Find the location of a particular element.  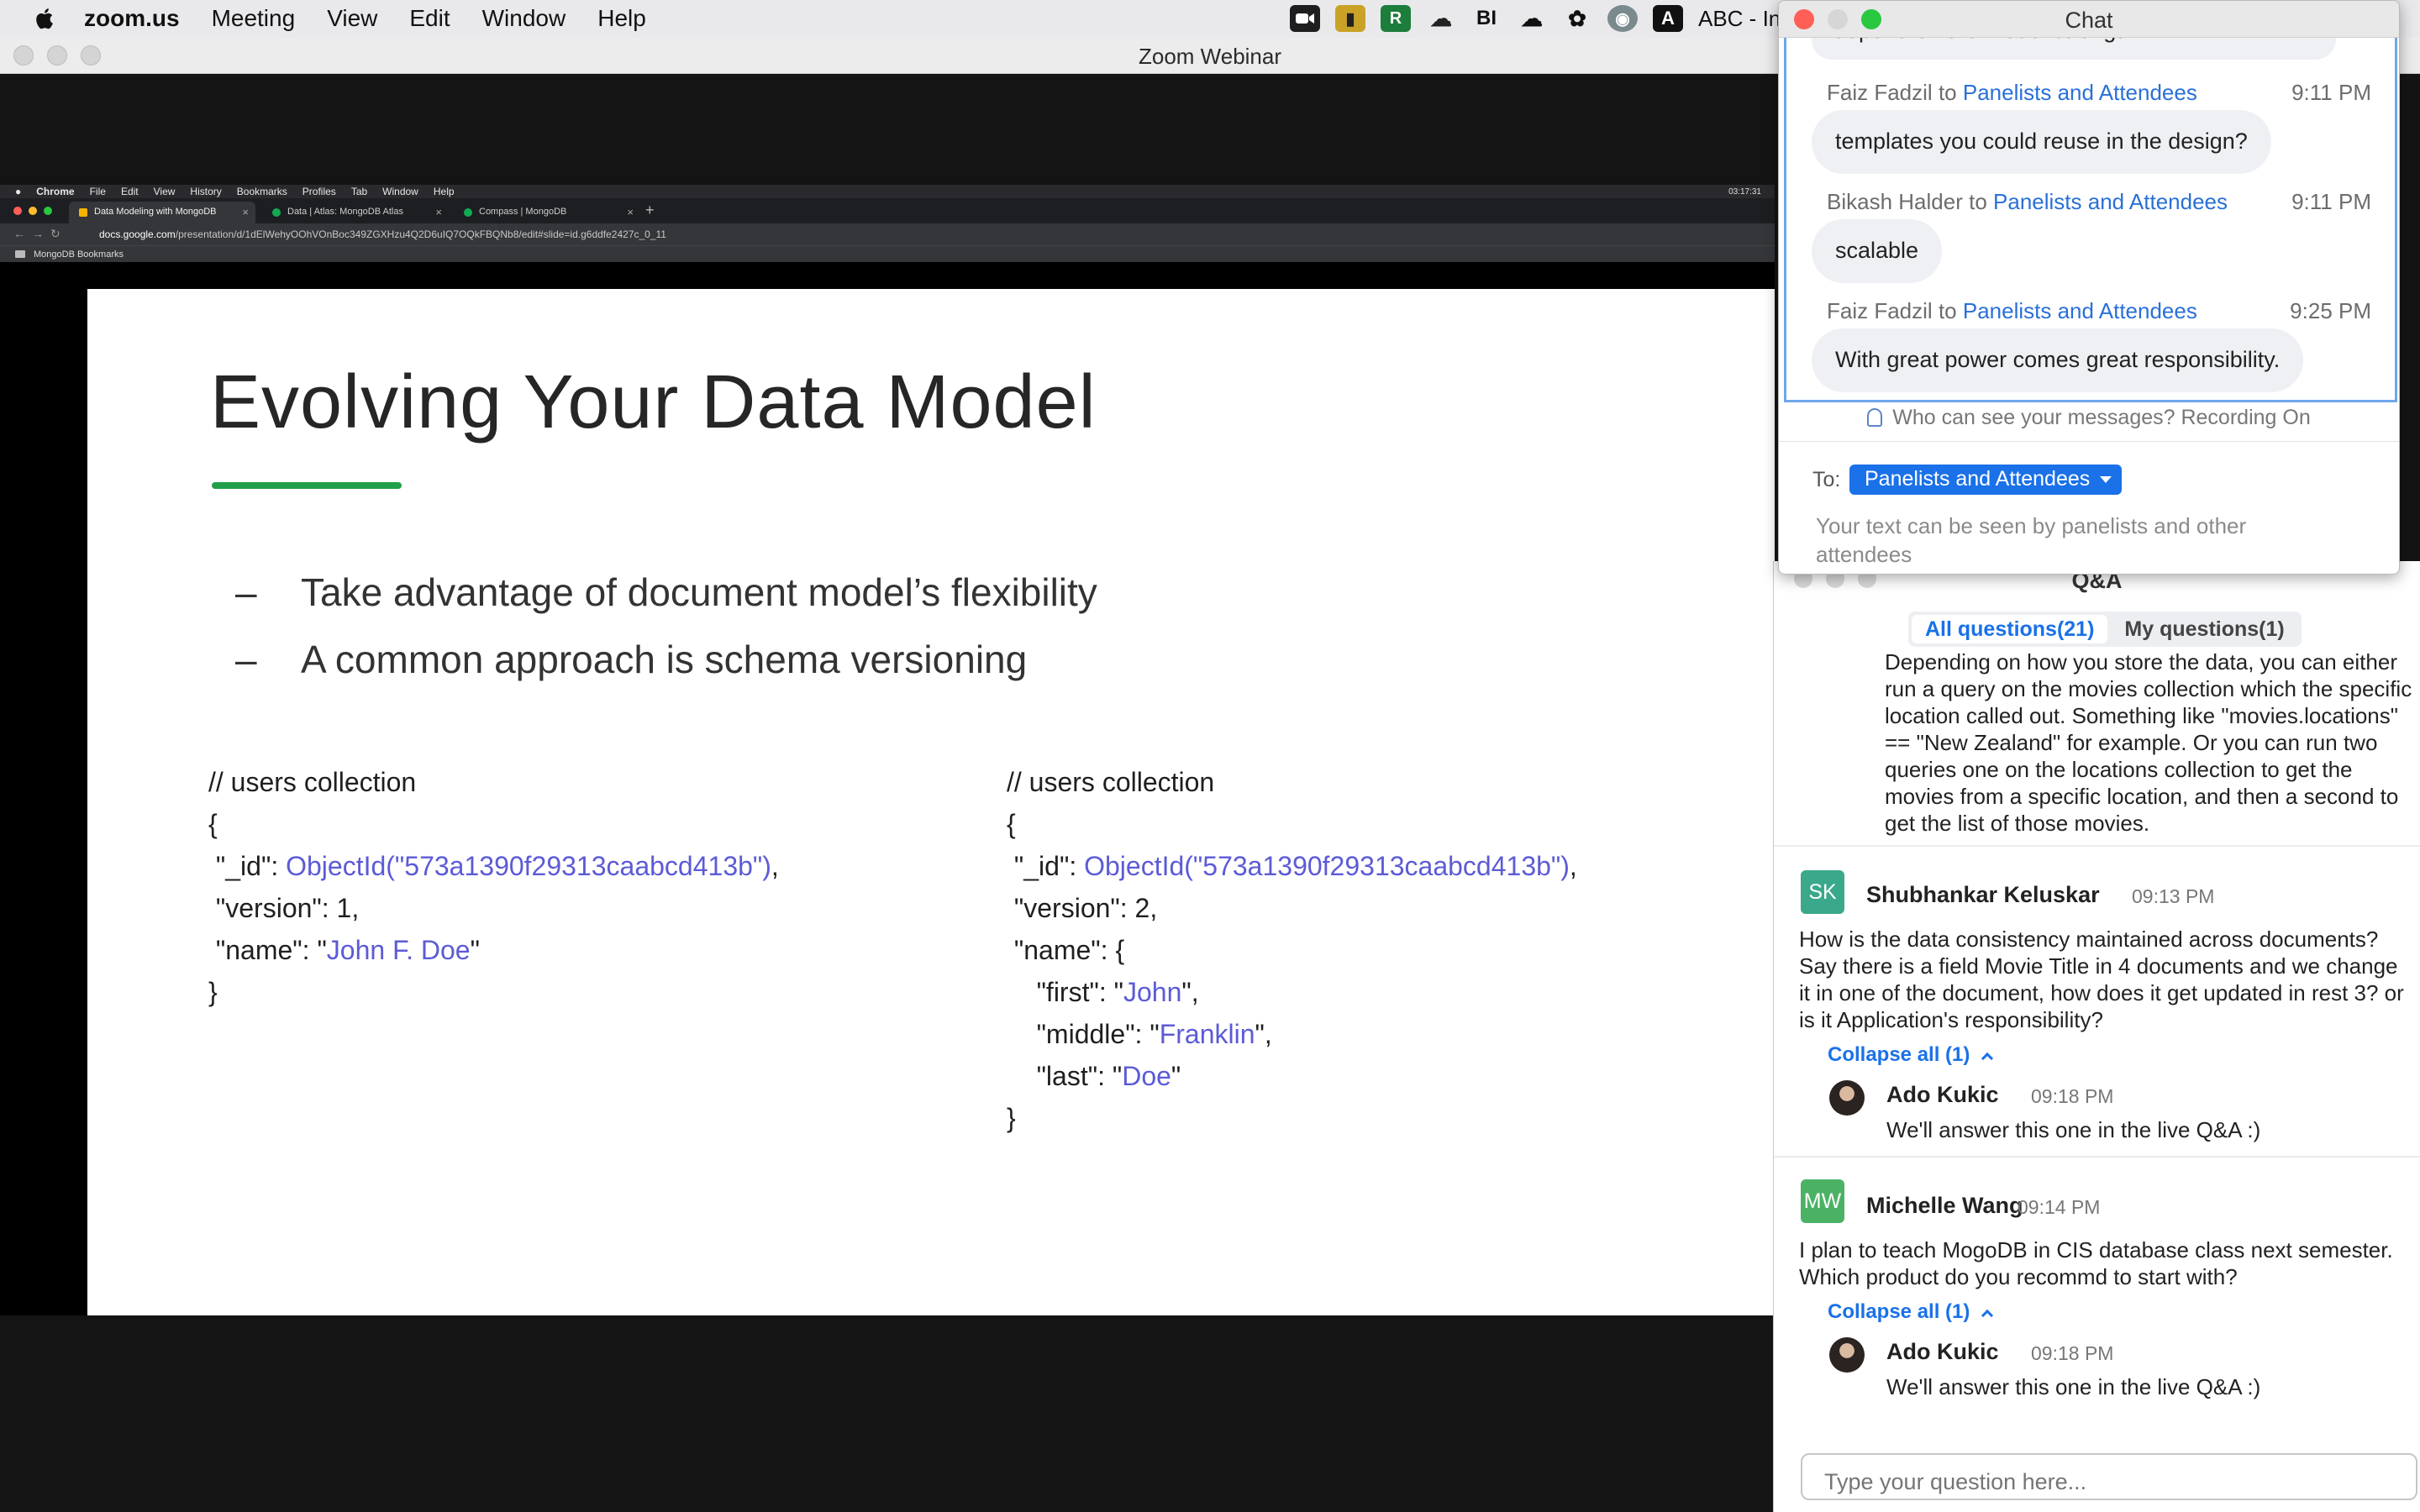

code-key: "_id": is located at coordinates (248, 866).